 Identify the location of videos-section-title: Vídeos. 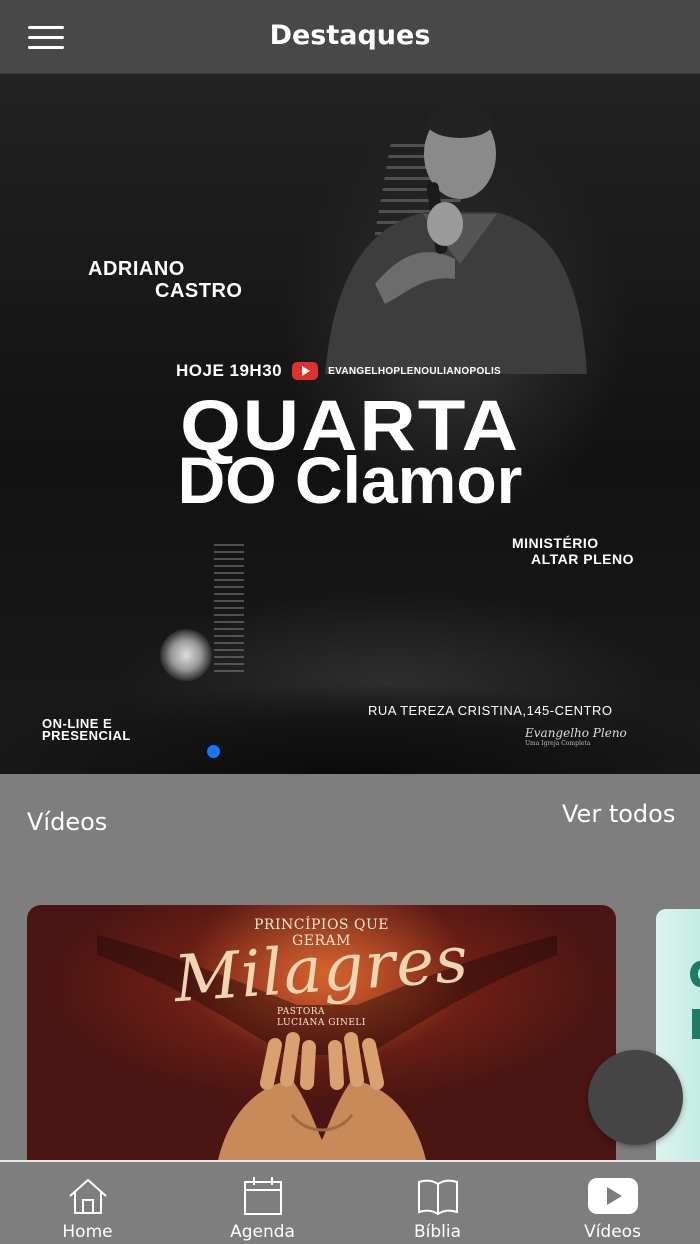
(67, 822).